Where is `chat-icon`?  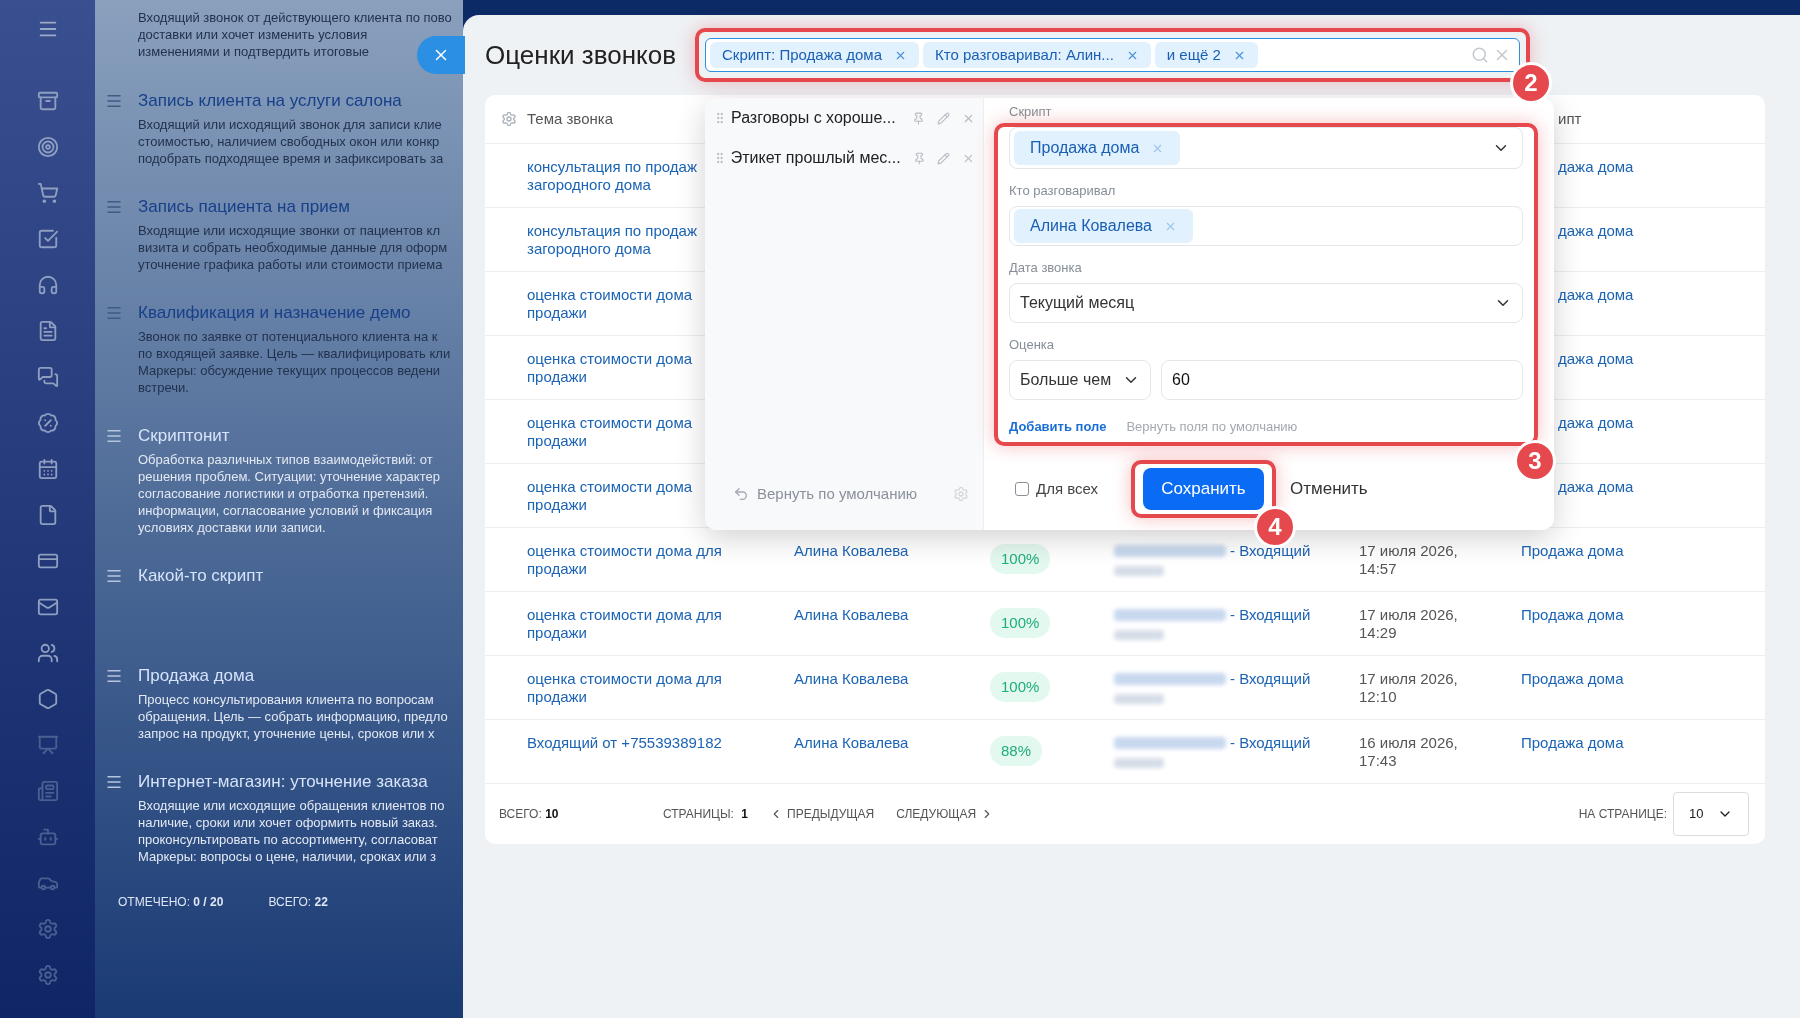 chat-icon is located at coordinates (47, 377).